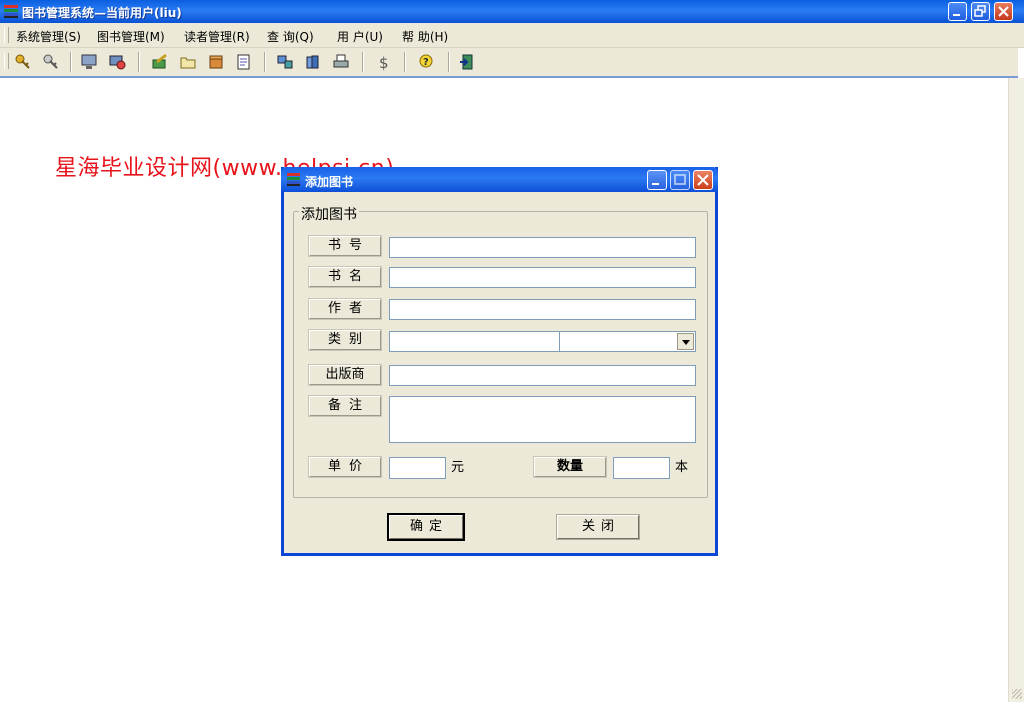 This screenshot has width=1024, height=702. What do you see at coordinates (216, 62) in the screenshot?
I see `box-icon` at bounding box center [216, 62].